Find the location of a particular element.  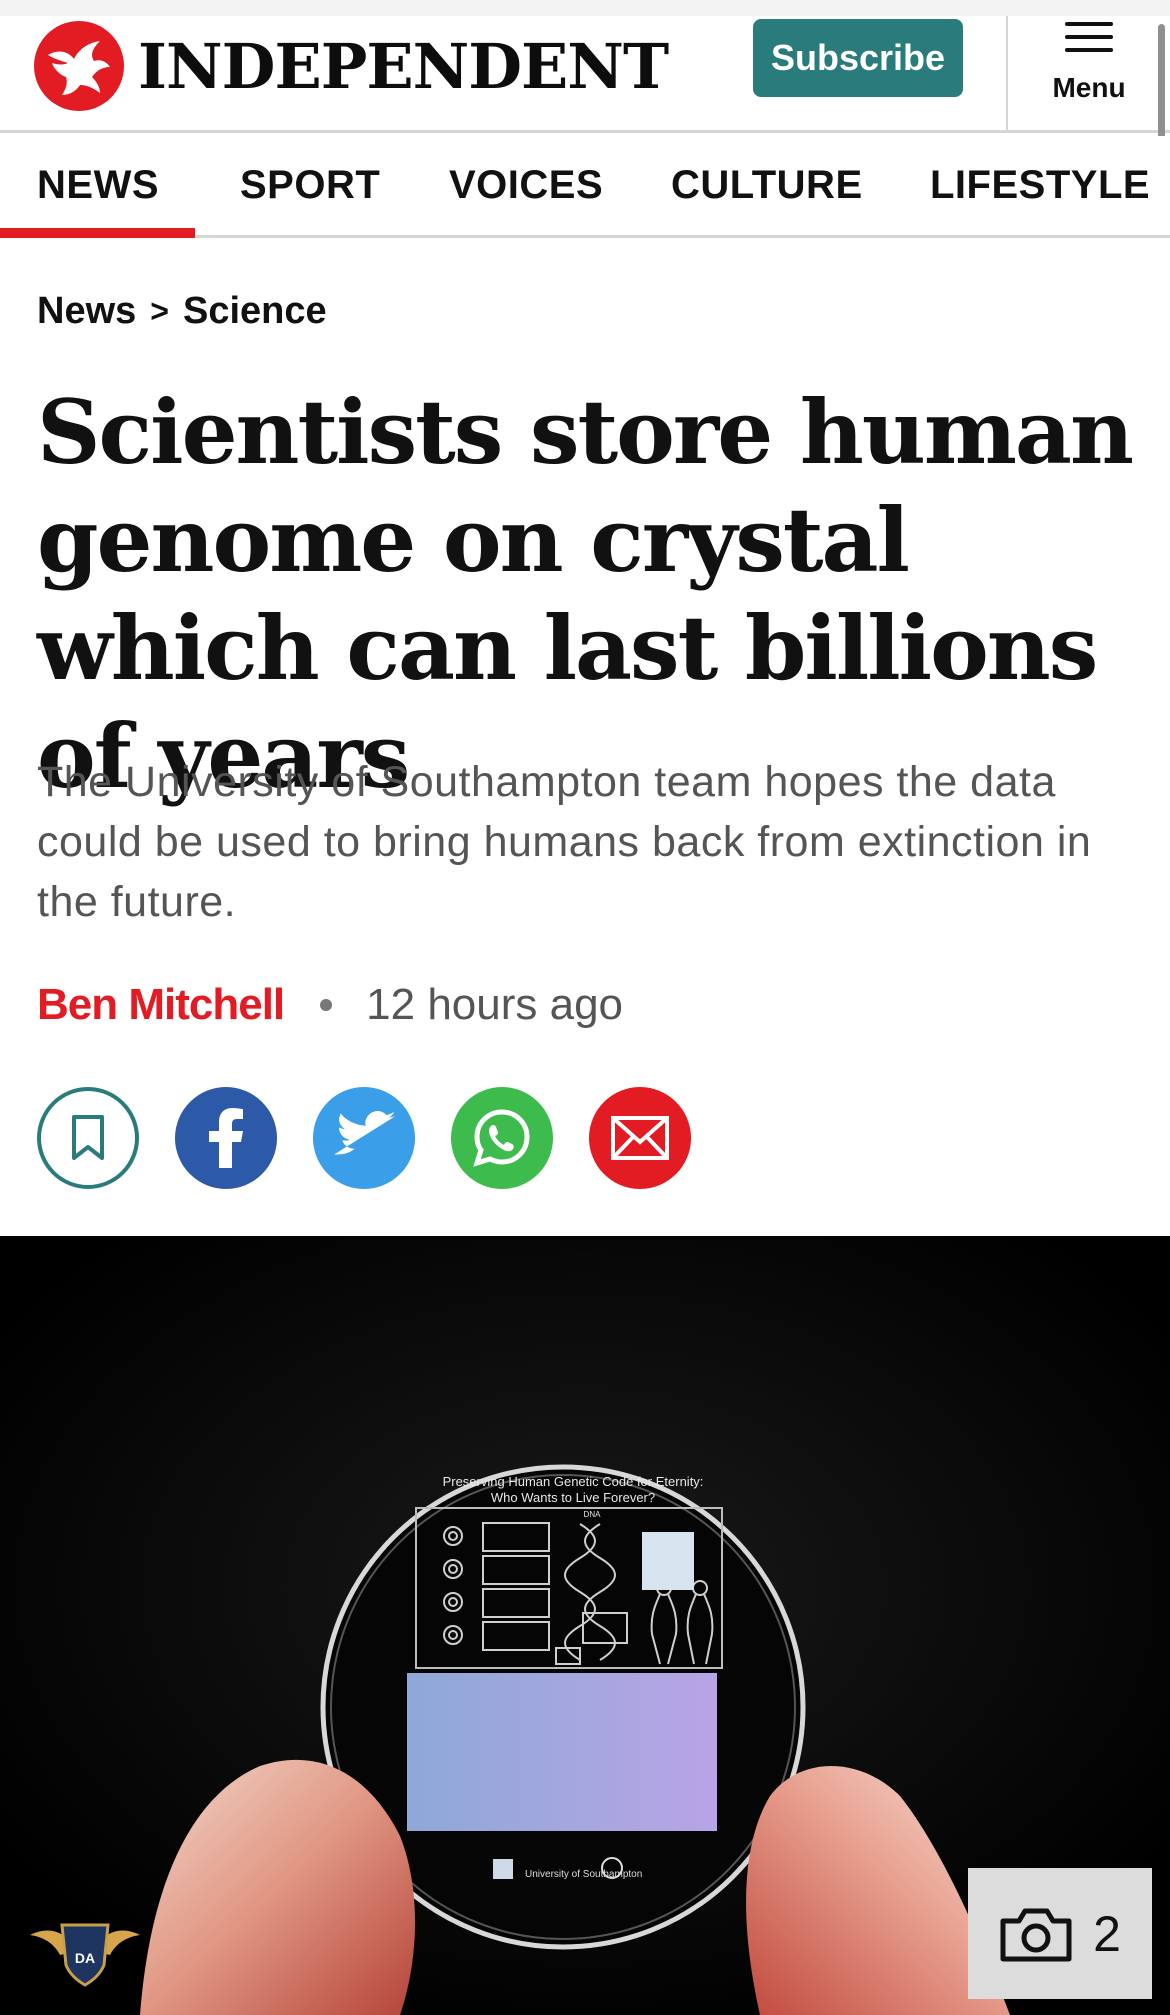

whatsapp-icon is located at coordinates (501, 1138).